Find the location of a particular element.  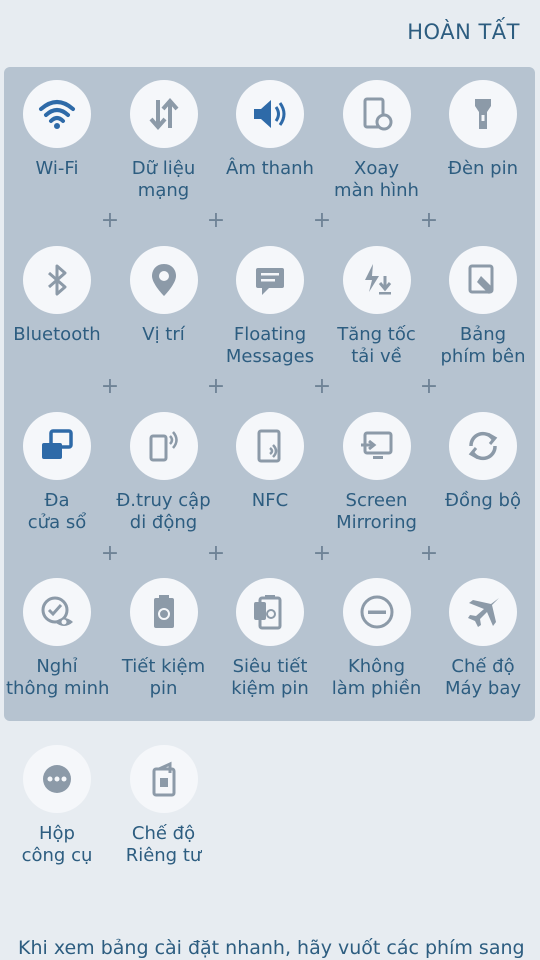

quick-tile-smart-stay: Nghỉ thông minh is located at coordinates (57, 646).